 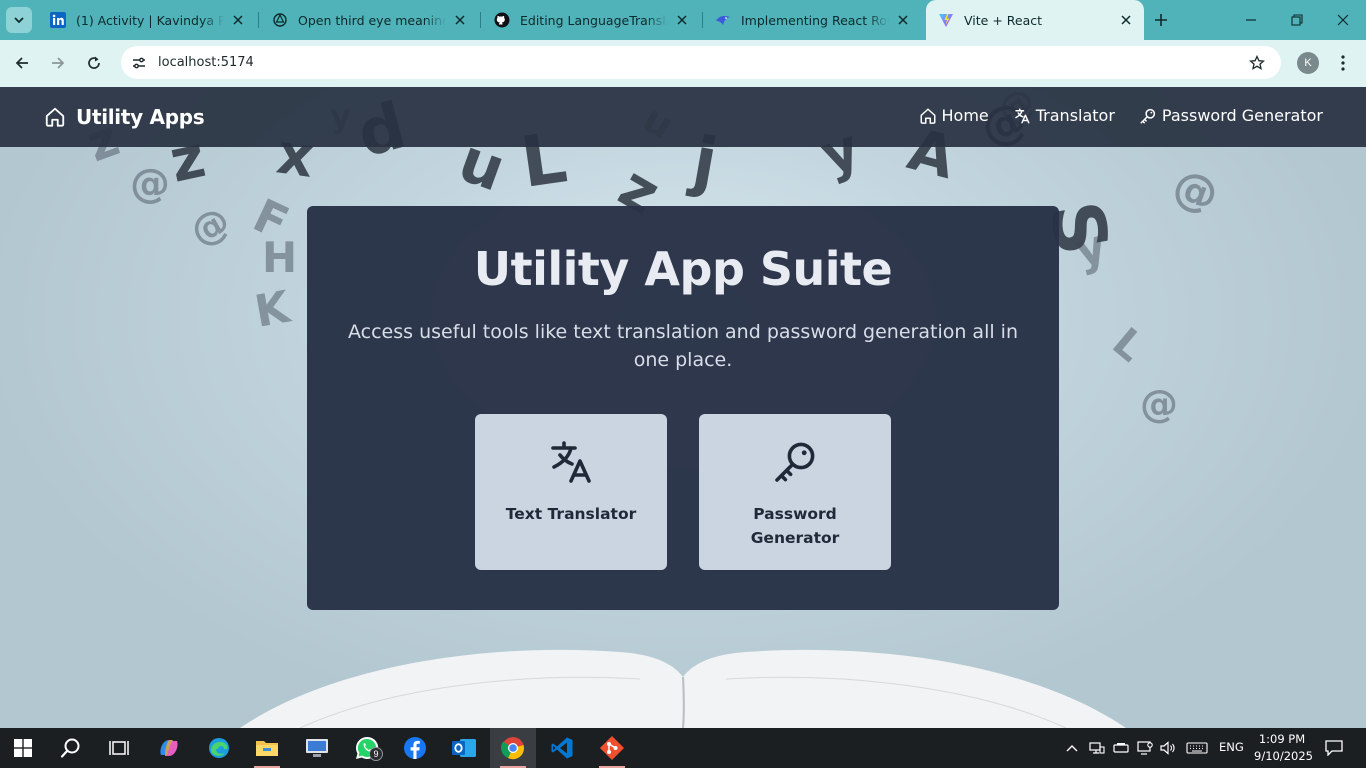 I want to click on edge-button, so click(x=219, y=748).